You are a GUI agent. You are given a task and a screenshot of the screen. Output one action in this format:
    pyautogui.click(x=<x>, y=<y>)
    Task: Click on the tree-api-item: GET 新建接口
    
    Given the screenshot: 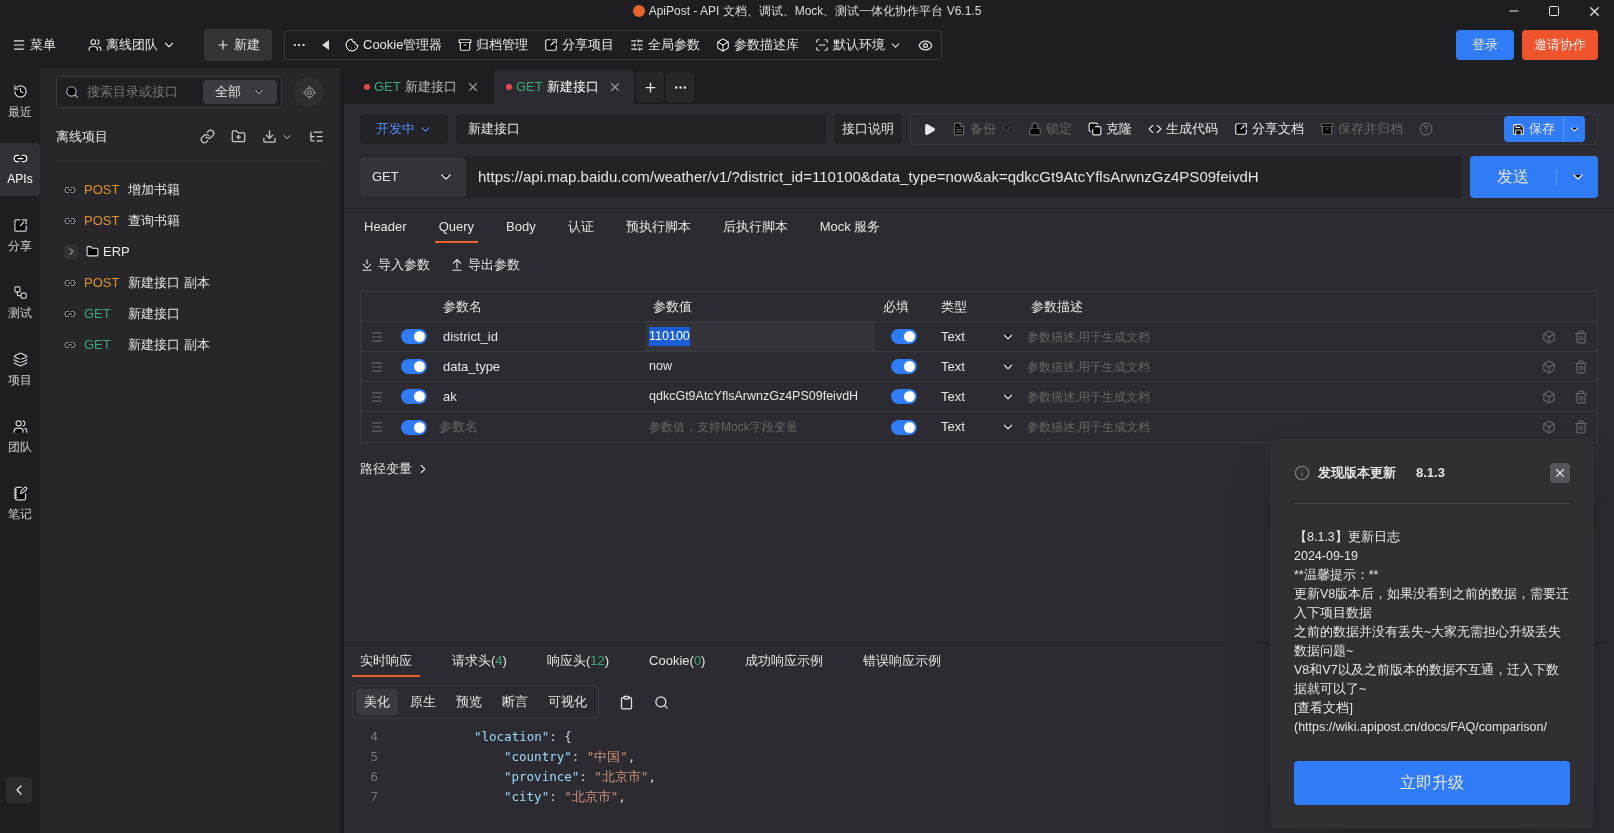 What is the action you would take?
    pyautogui.click(x=190, y=313)
    